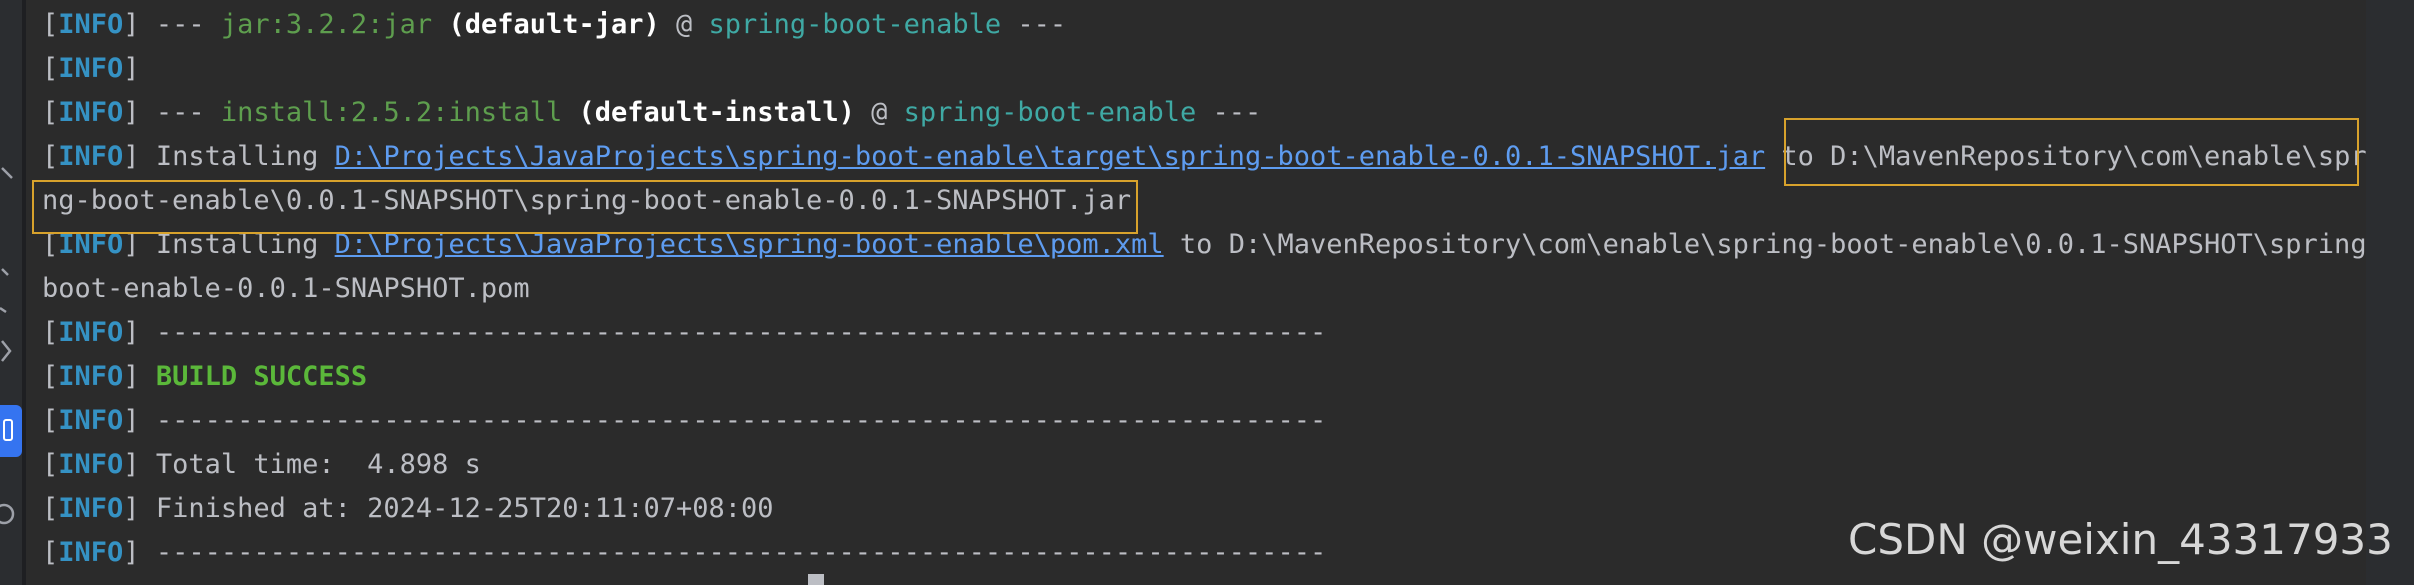  I want to click on total-time: Total time: 4.898 s, so click(310, 464).